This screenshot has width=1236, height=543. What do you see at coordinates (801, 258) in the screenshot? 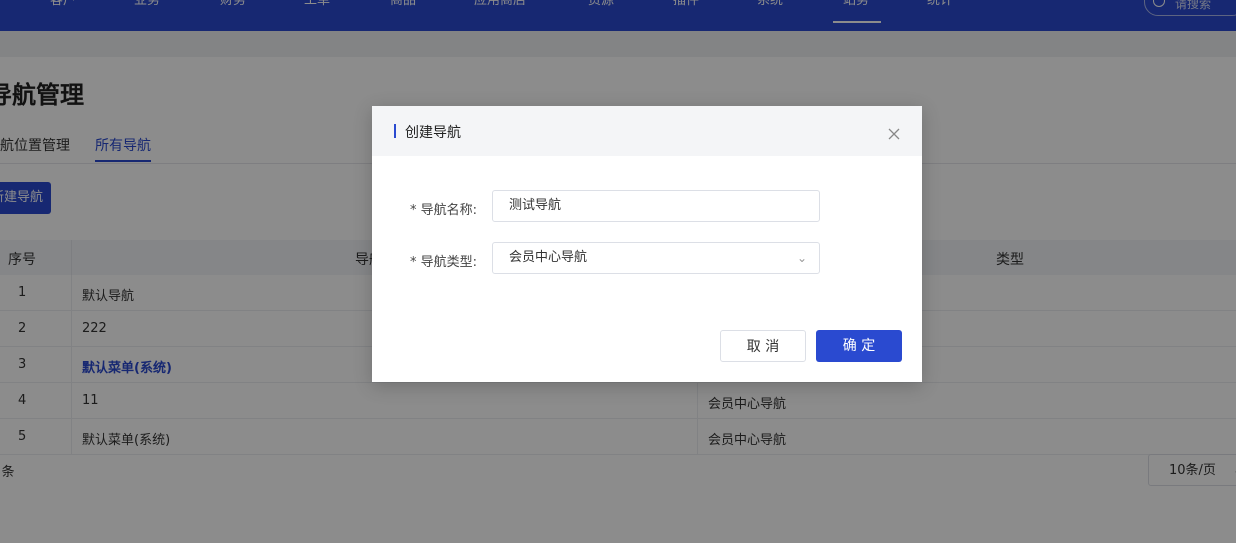
I see `chevron-down-icon: ⌄` at bounding box center [801, 258].